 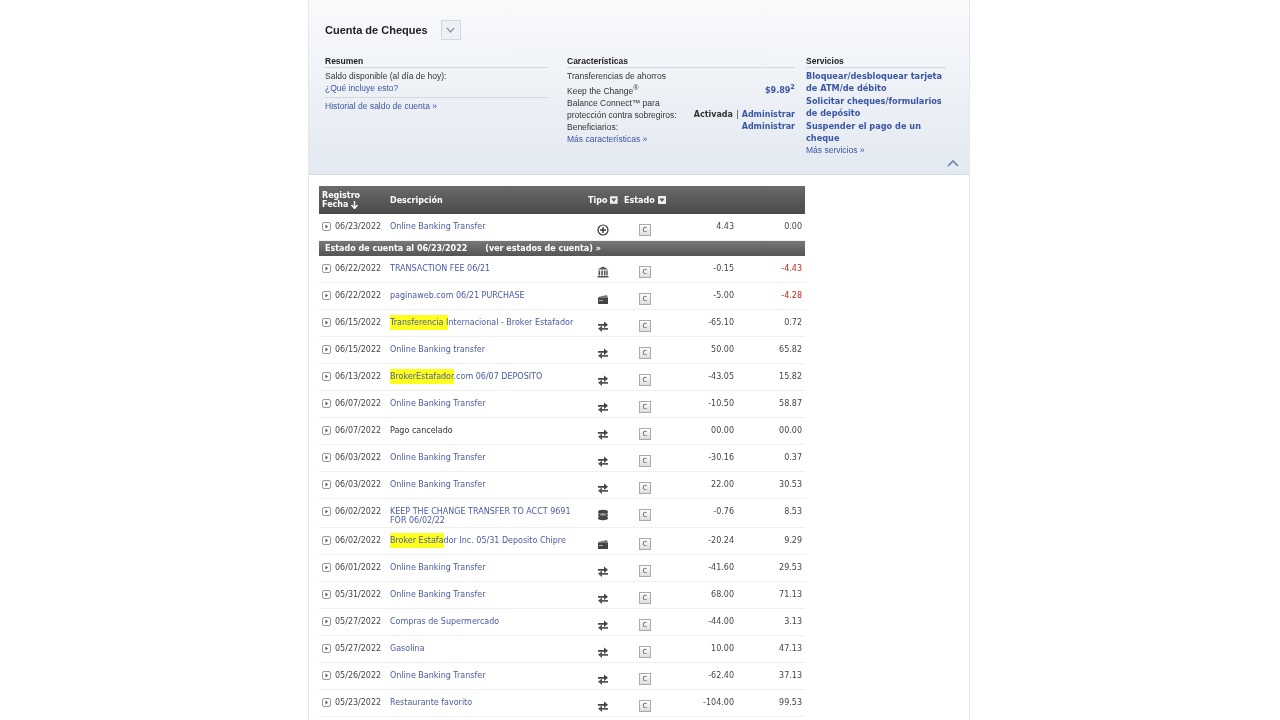 I want to click on chevron-up-icon, so click(x=953, y=163).